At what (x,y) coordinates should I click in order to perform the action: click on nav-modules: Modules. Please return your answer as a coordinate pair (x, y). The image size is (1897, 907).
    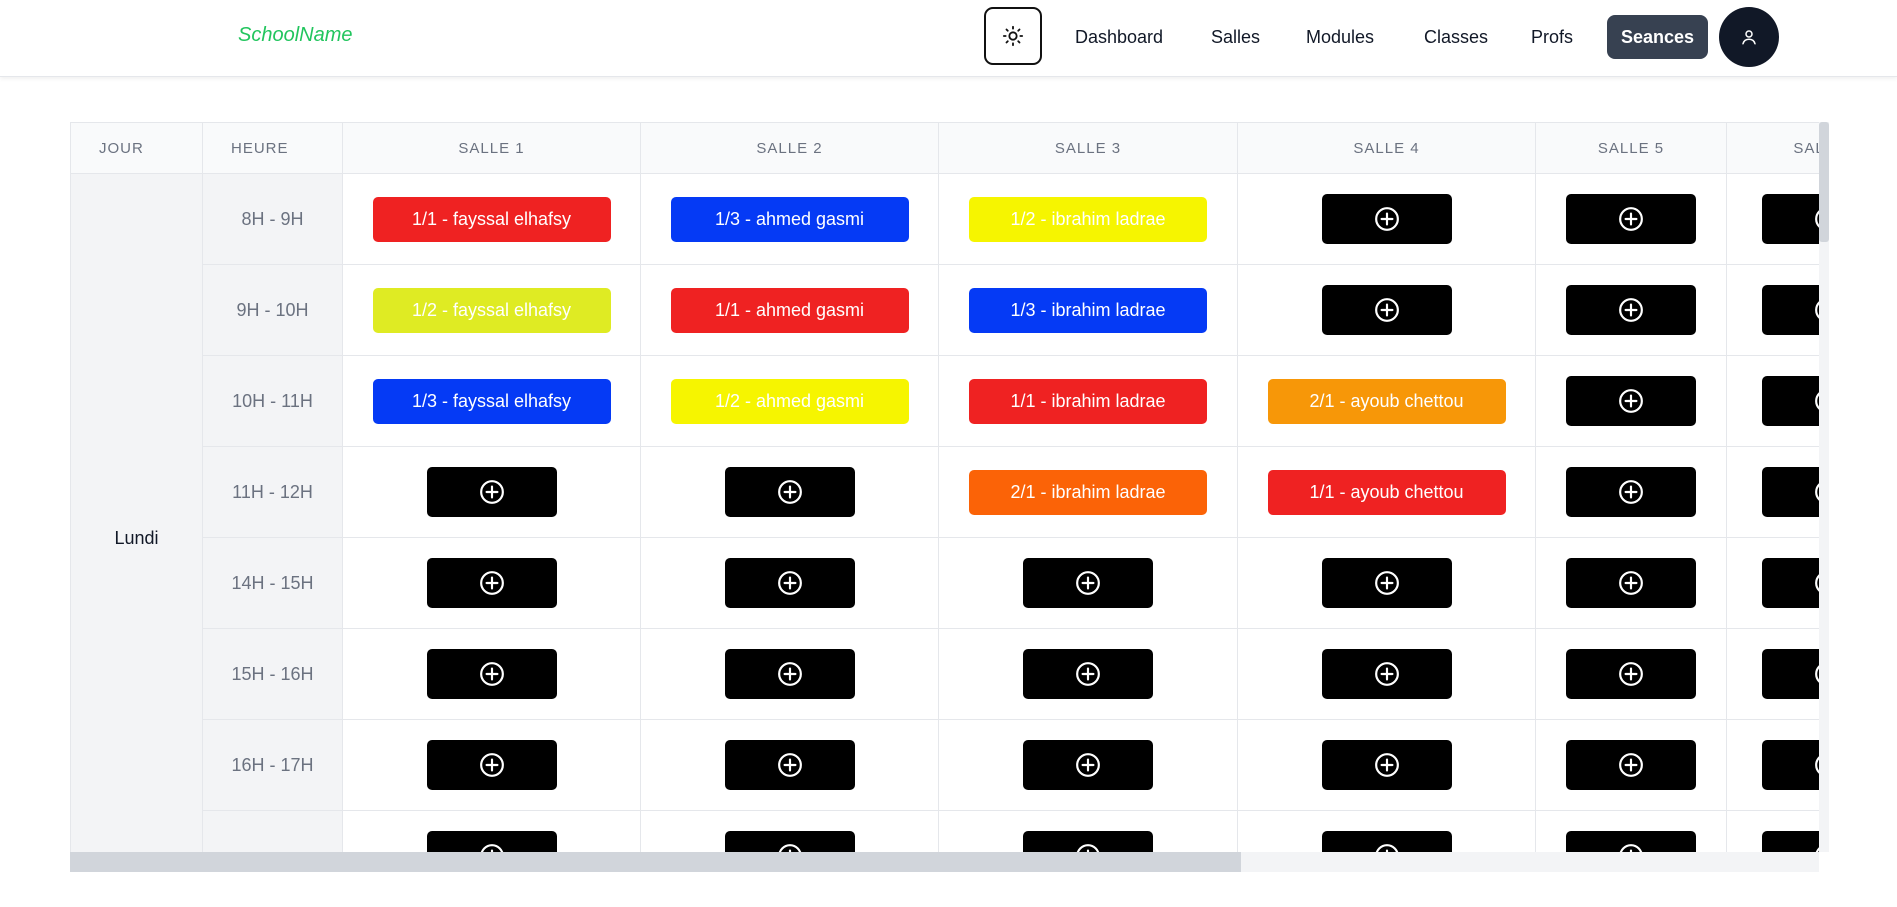
    Looking at the image, I should click on (1340, 37).